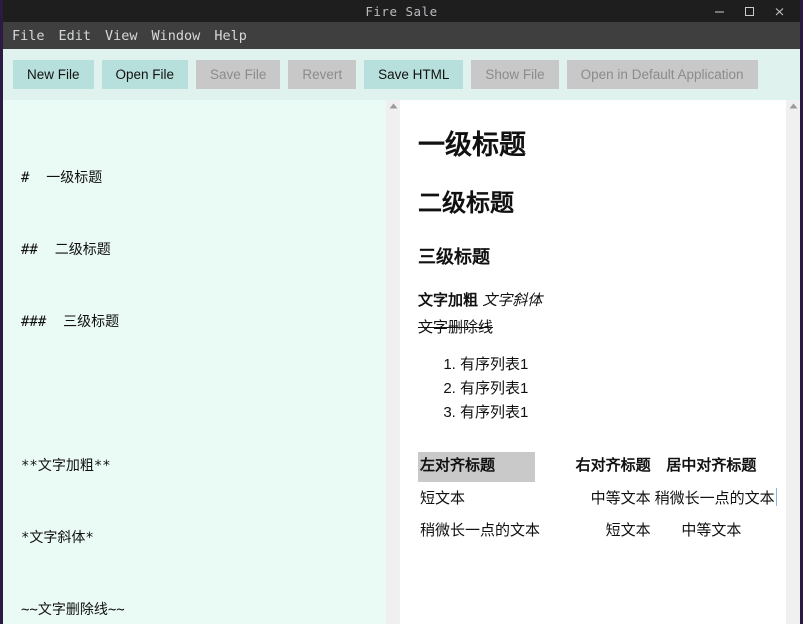 The height and width of the screenshot is (624, 803). I want to click on title-bar: Fire Sale, so click(401, 11).